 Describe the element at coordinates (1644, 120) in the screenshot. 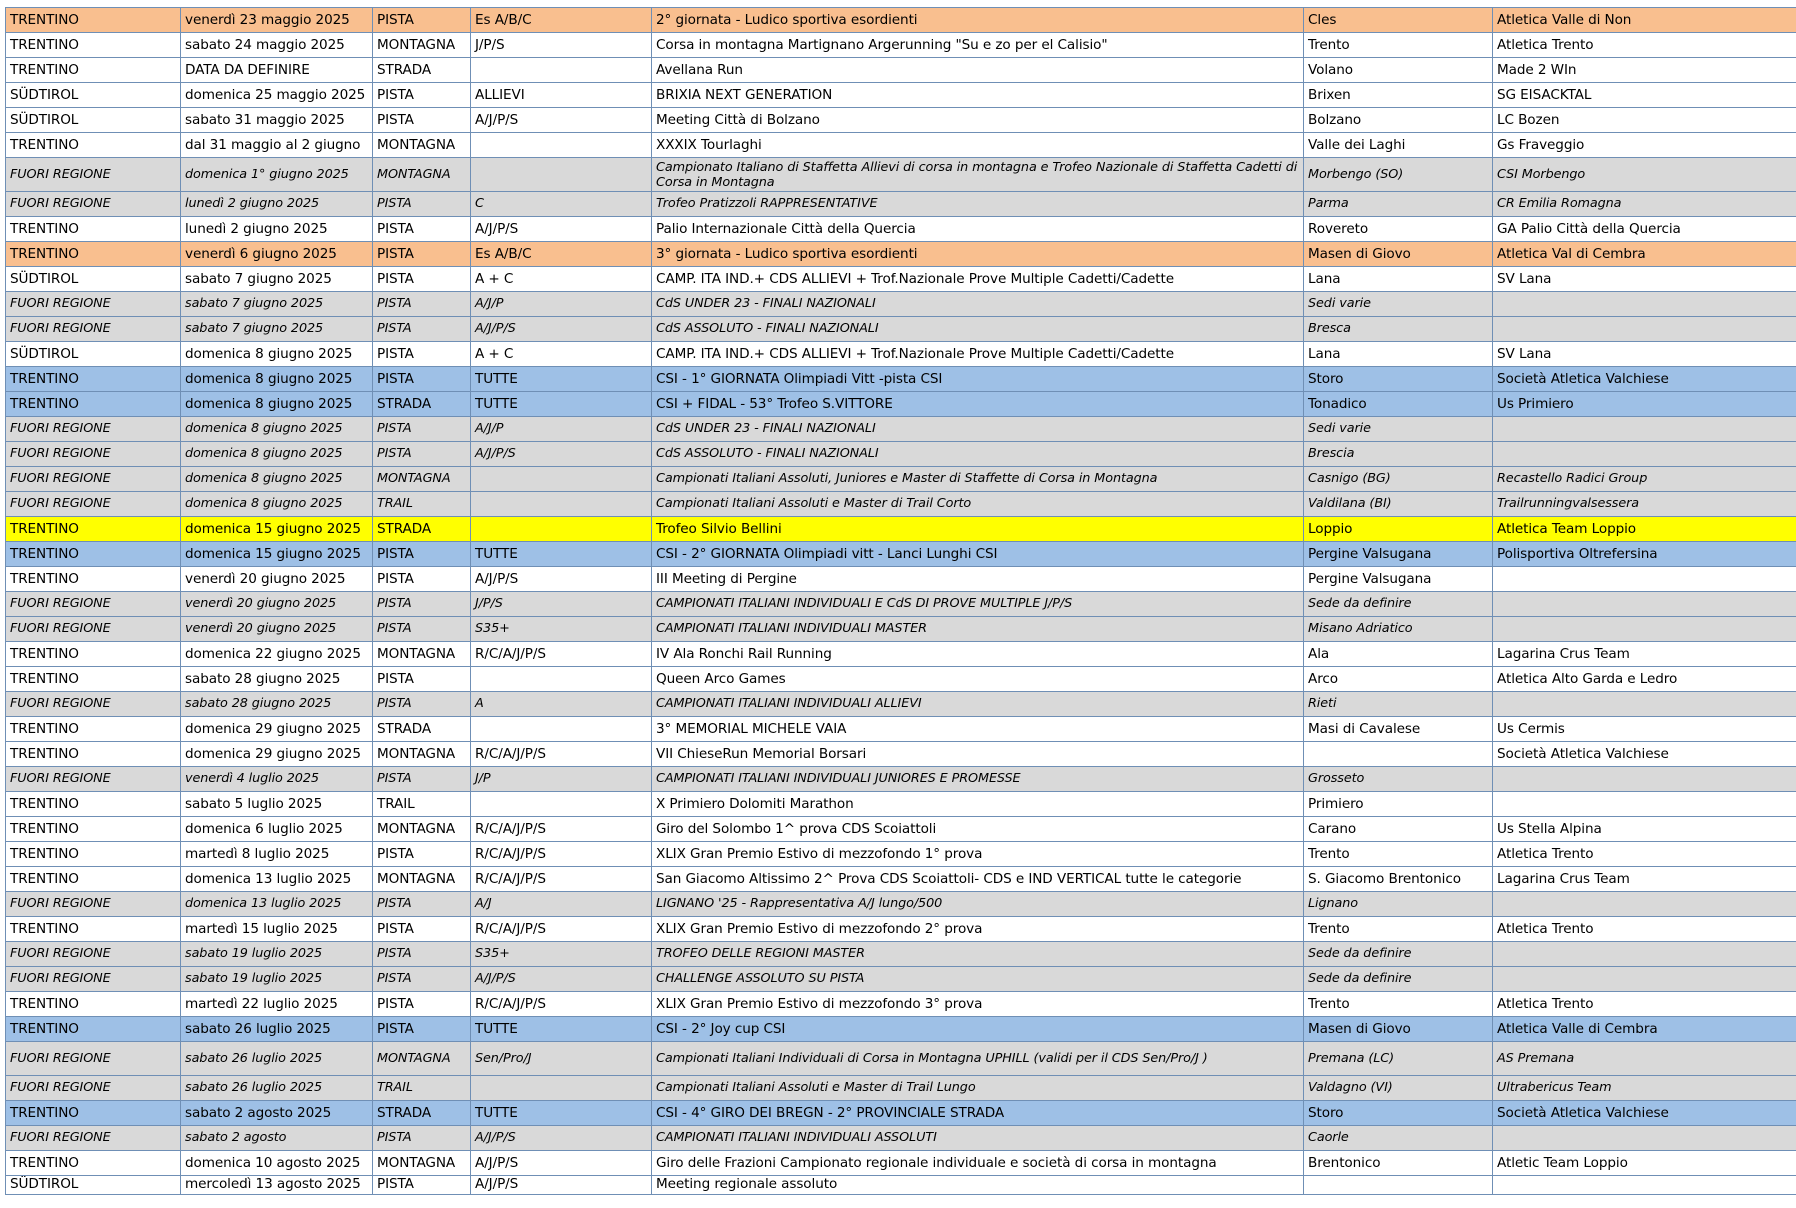

I see `cell-organizer: LC Bozen` at that location.